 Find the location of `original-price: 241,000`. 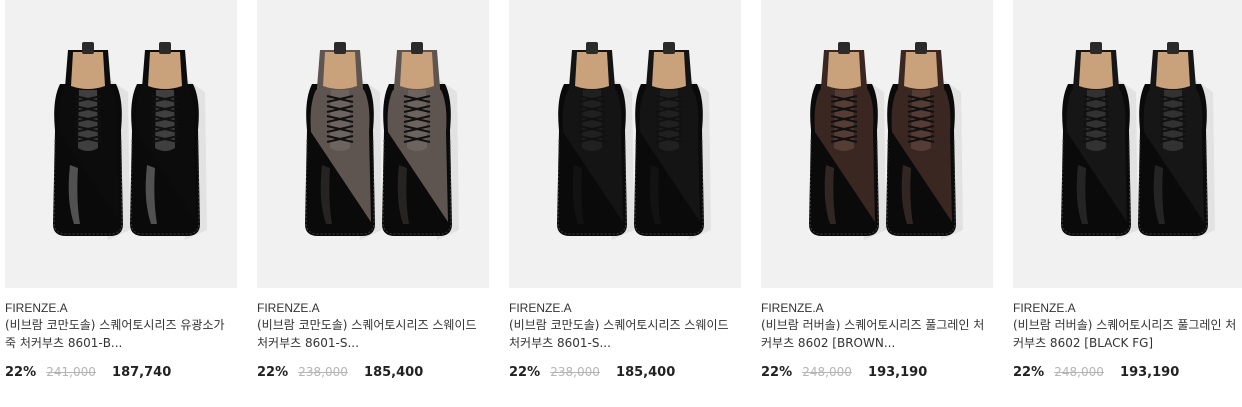

original-price: 241,000 is located at coordinates (71, 372).